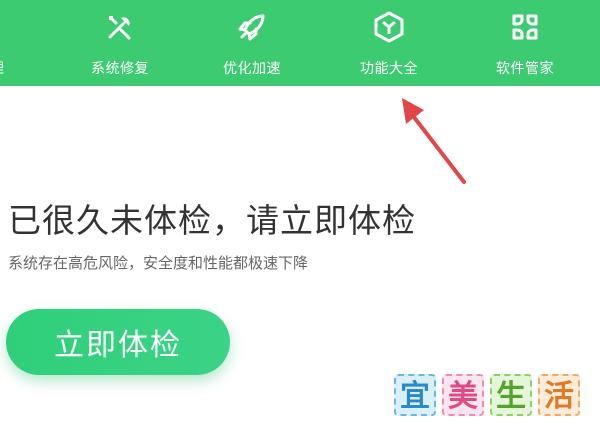 This screenshot has width=600, height=431. What do you see at coordinates (158, 263) in the screenshot?
I see `risk-warning-text: 系统存在高危风险，安全度和性能都极速下降` at bounding box center [158, 263].